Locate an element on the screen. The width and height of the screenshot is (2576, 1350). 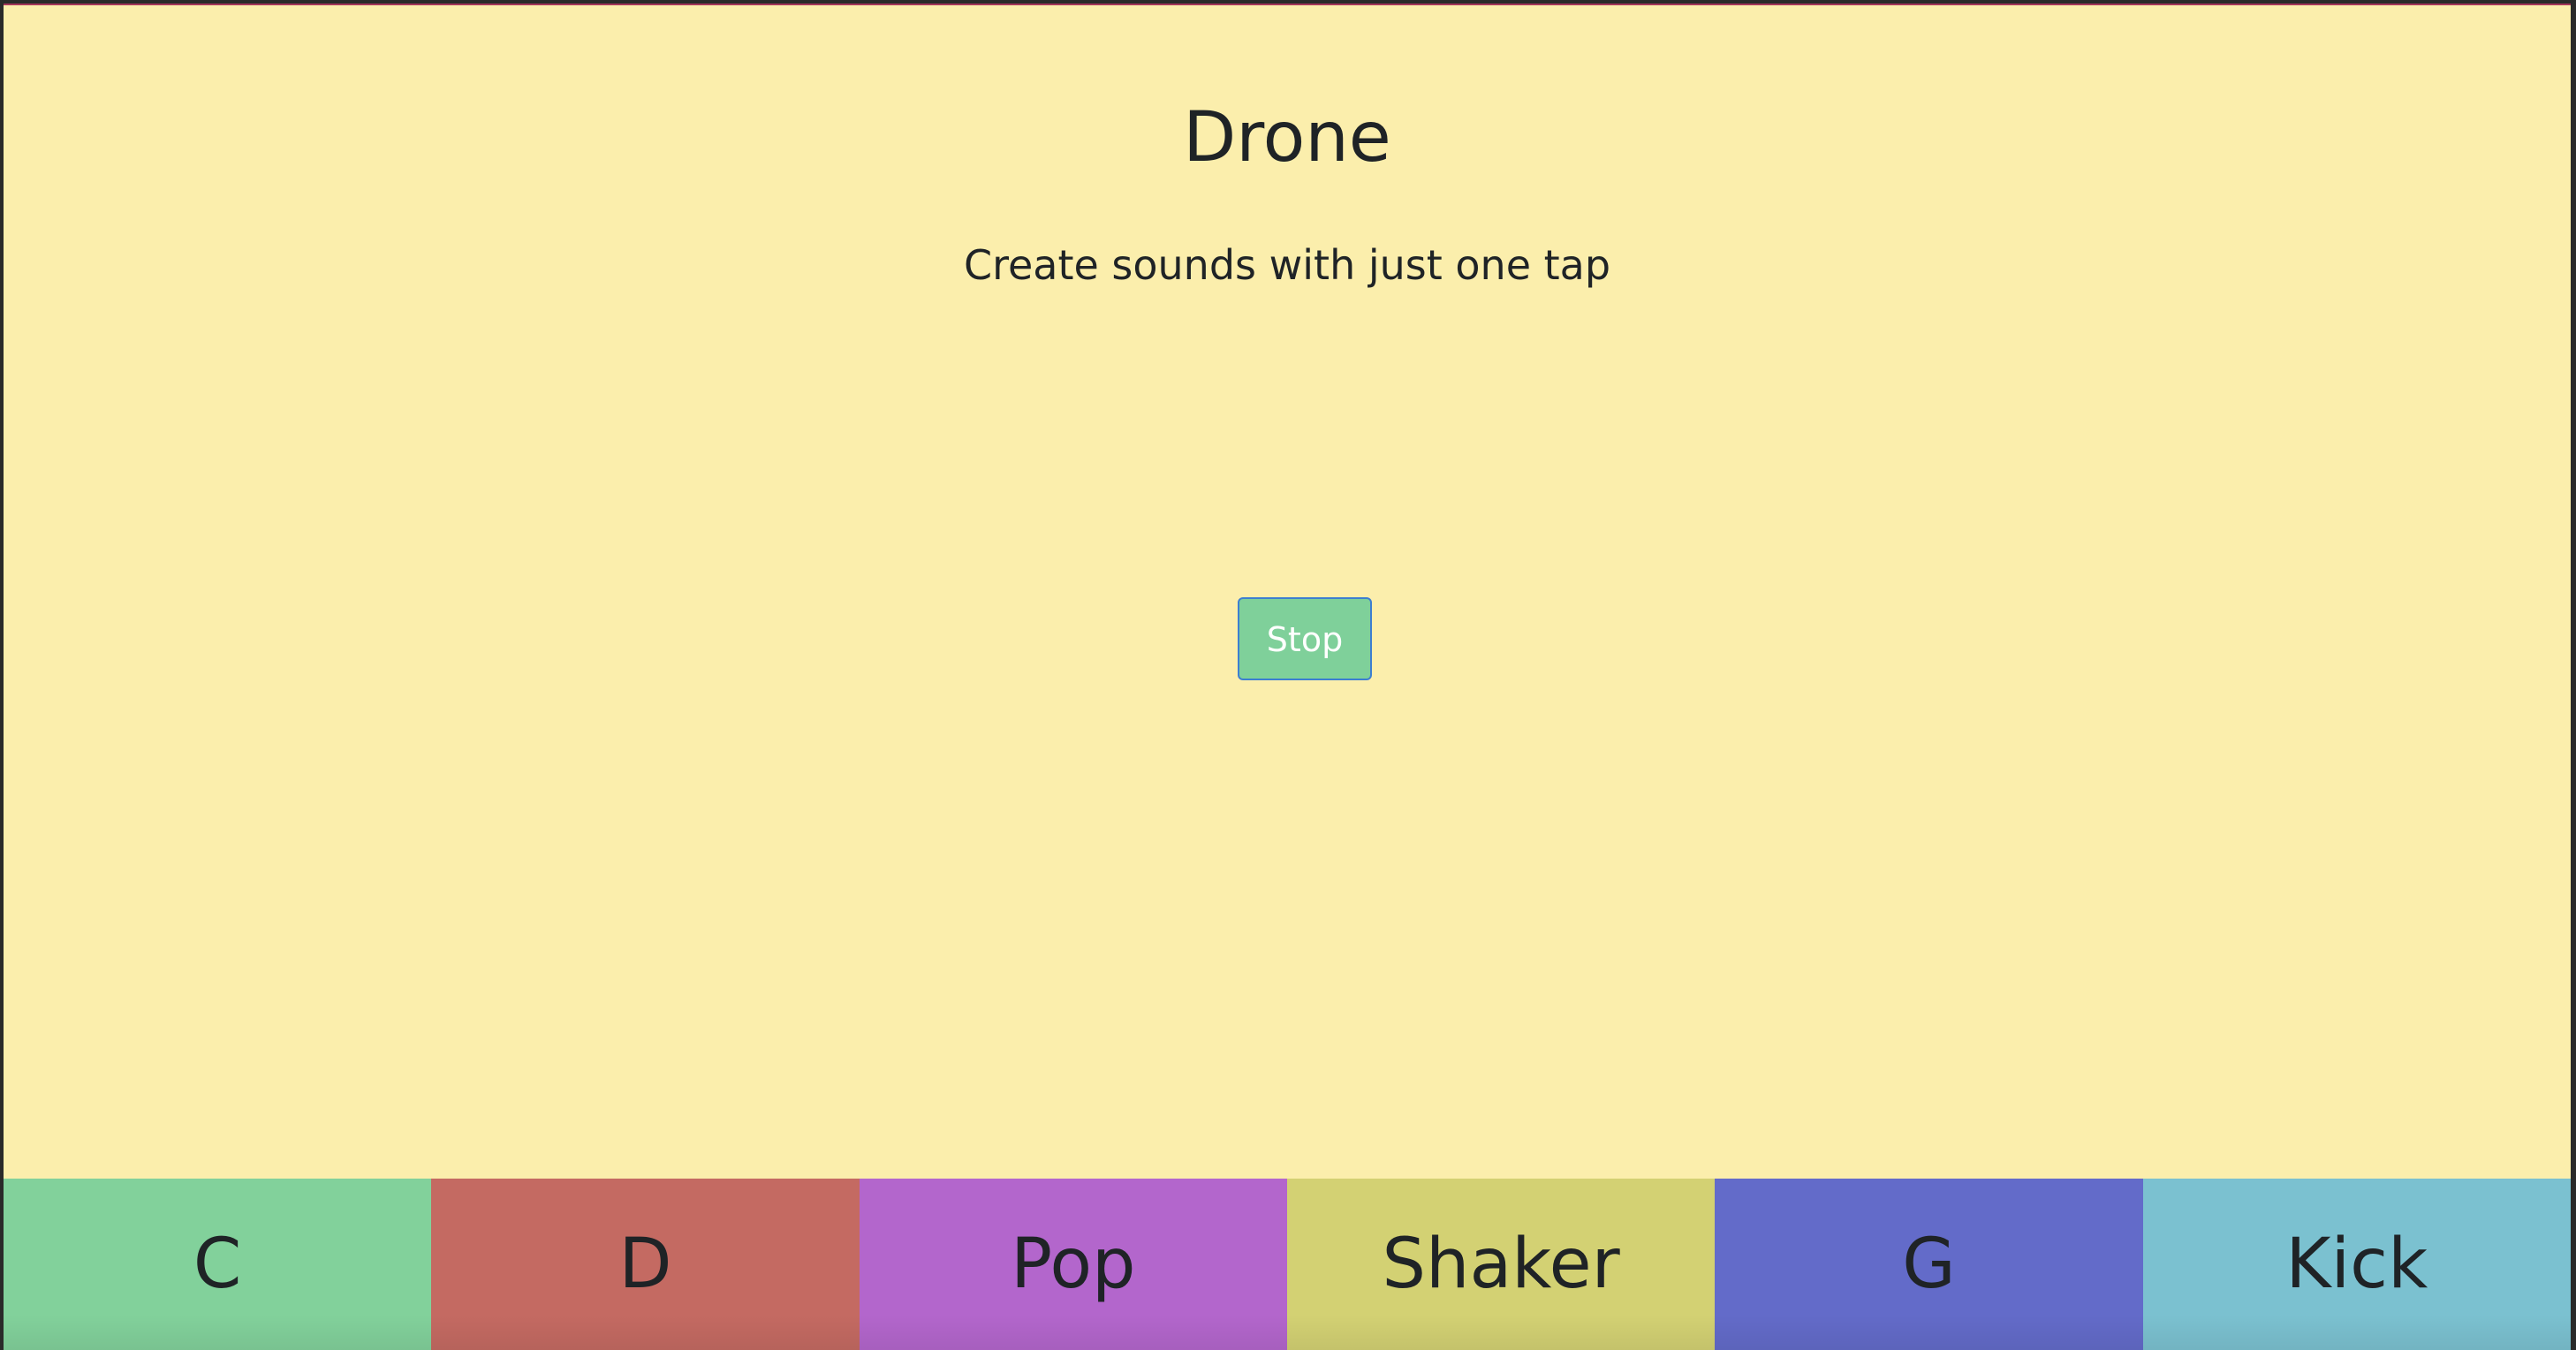
sound-pad-label: G is located at coordinates (1929, 1264).